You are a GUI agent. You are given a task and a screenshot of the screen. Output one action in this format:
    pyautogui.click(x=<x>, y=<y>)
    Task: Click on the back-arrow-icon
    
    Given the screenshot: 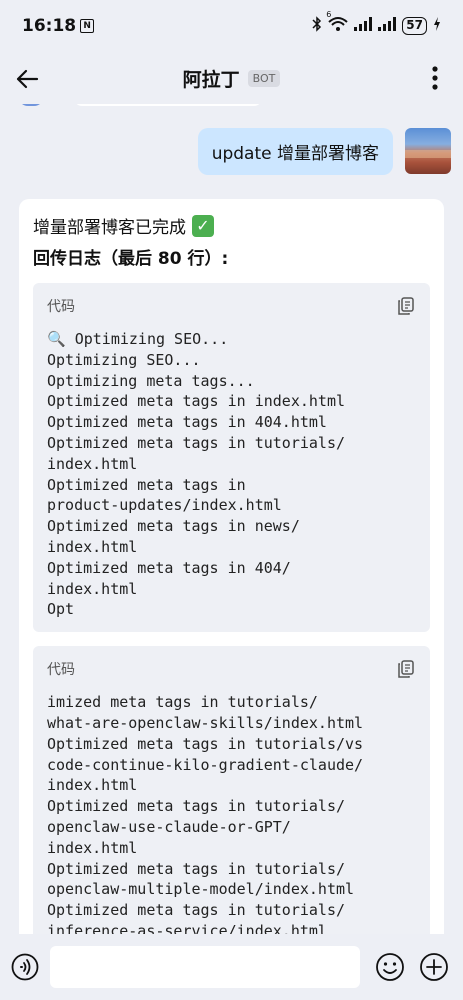 What is the action you would take?
    pyautogui.click(x=27, y=79)
    